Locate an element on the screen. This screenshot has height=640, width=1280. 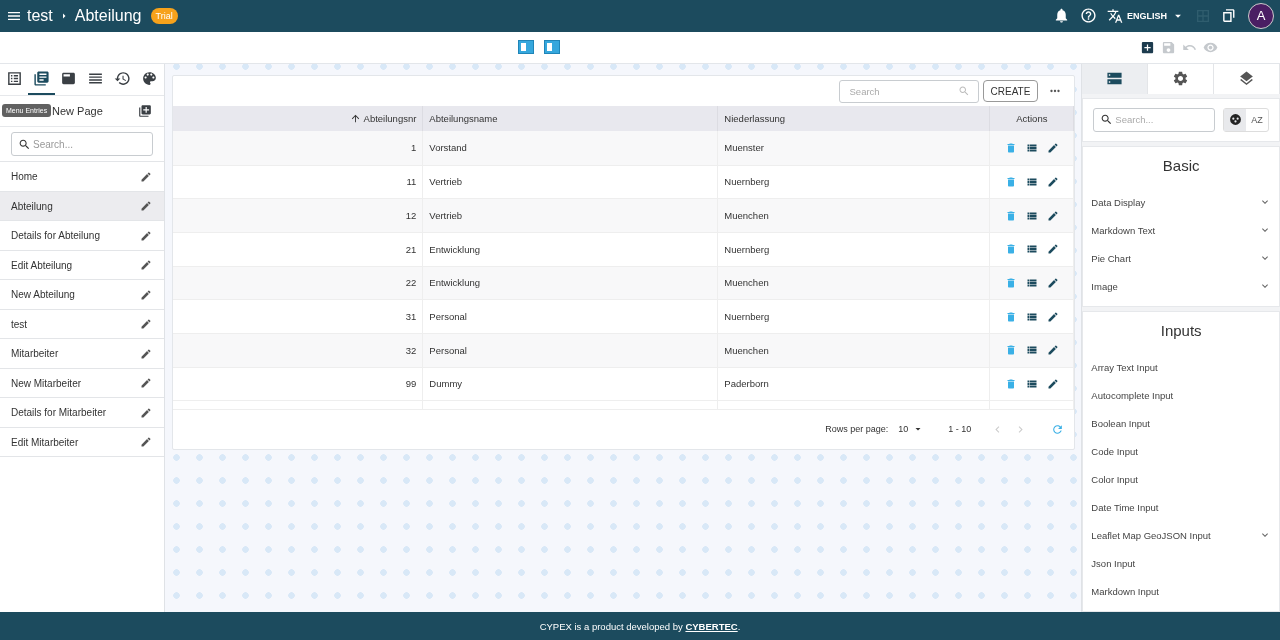
page-name: New Mitarbeiter is located at coordinates (46, 383).